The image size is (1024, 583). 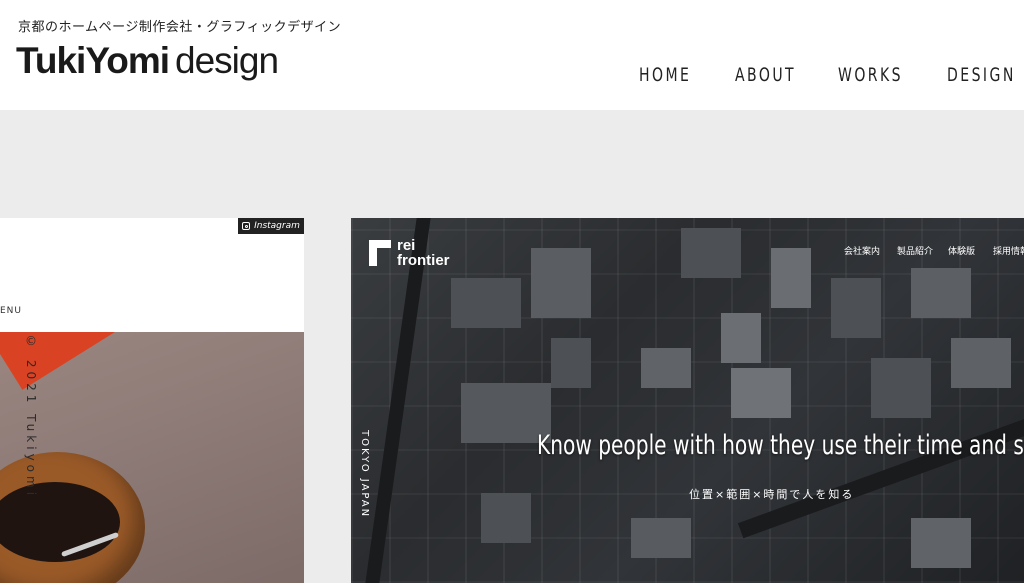 I want to click on nav-works: WORKS, so click(x=870, y=75).